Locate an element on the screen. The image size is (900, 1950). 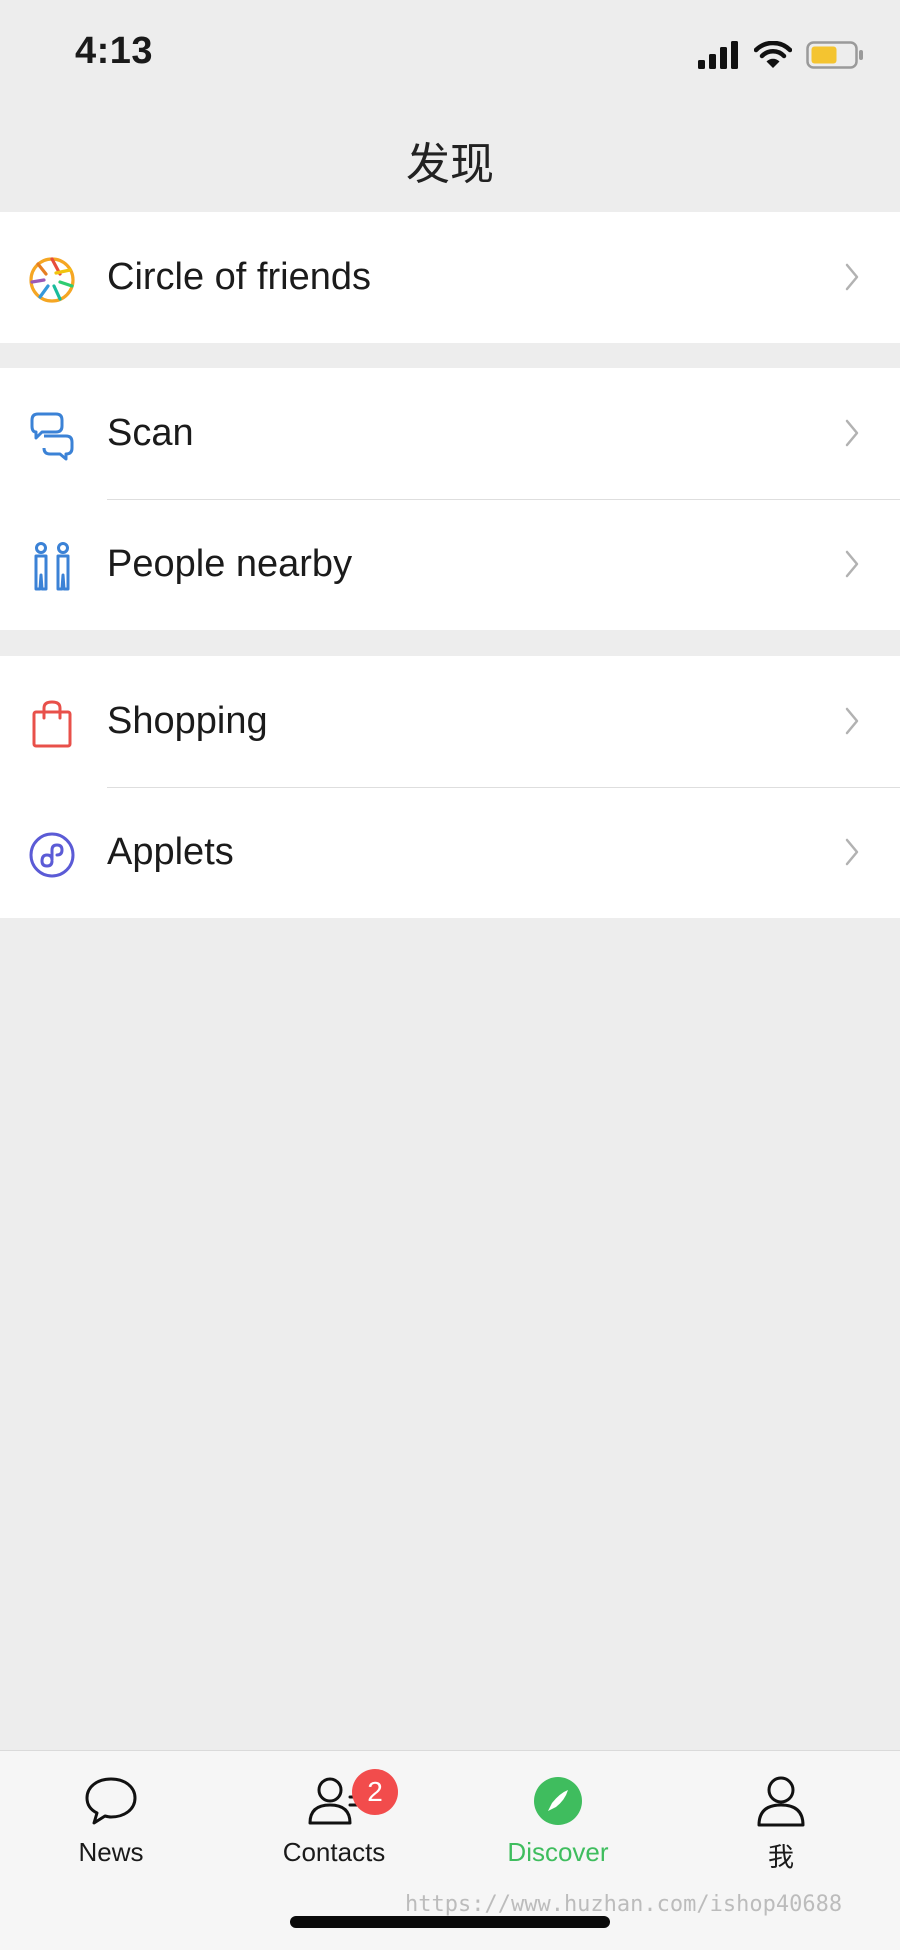
menu-group-moments: Circle of friends is located at coordinates (450, 277).